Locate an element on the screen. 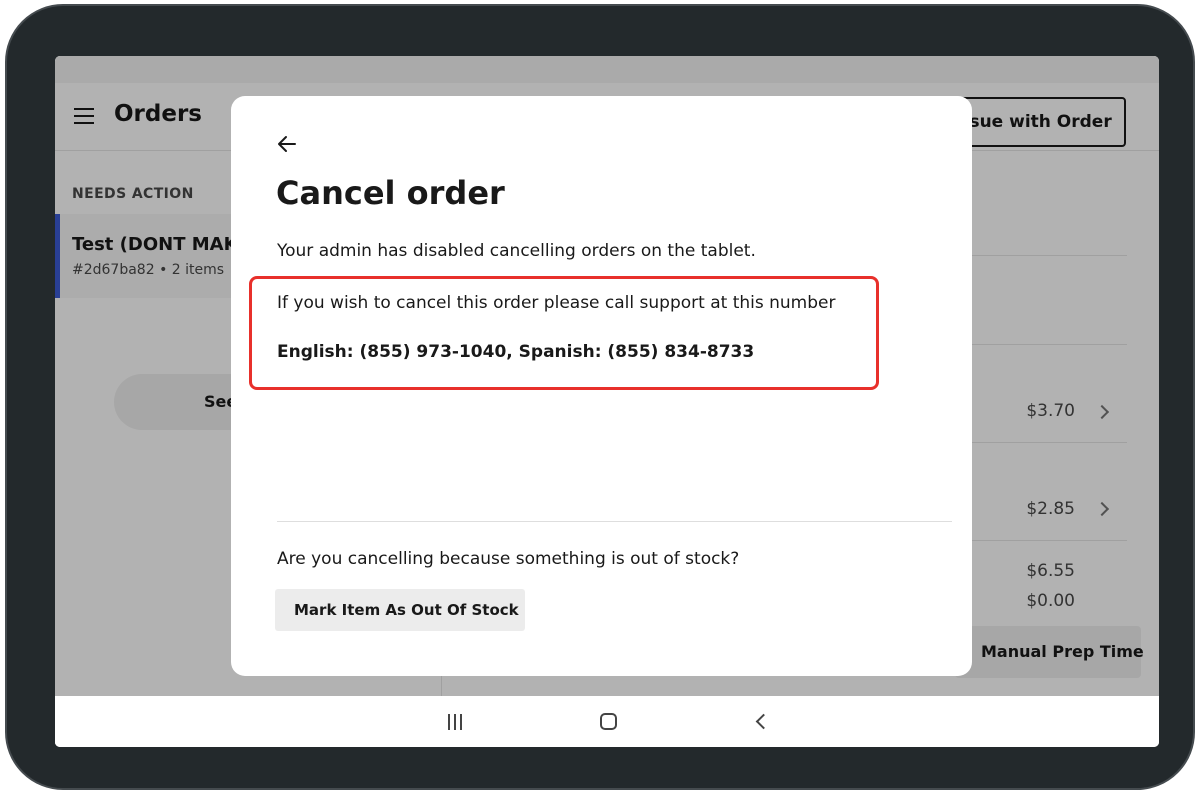 This screenshot has width=1200, height=795. mark-out-of-stock-button: Mark Item As Out Of Stock is located at coordinates (400, 610).